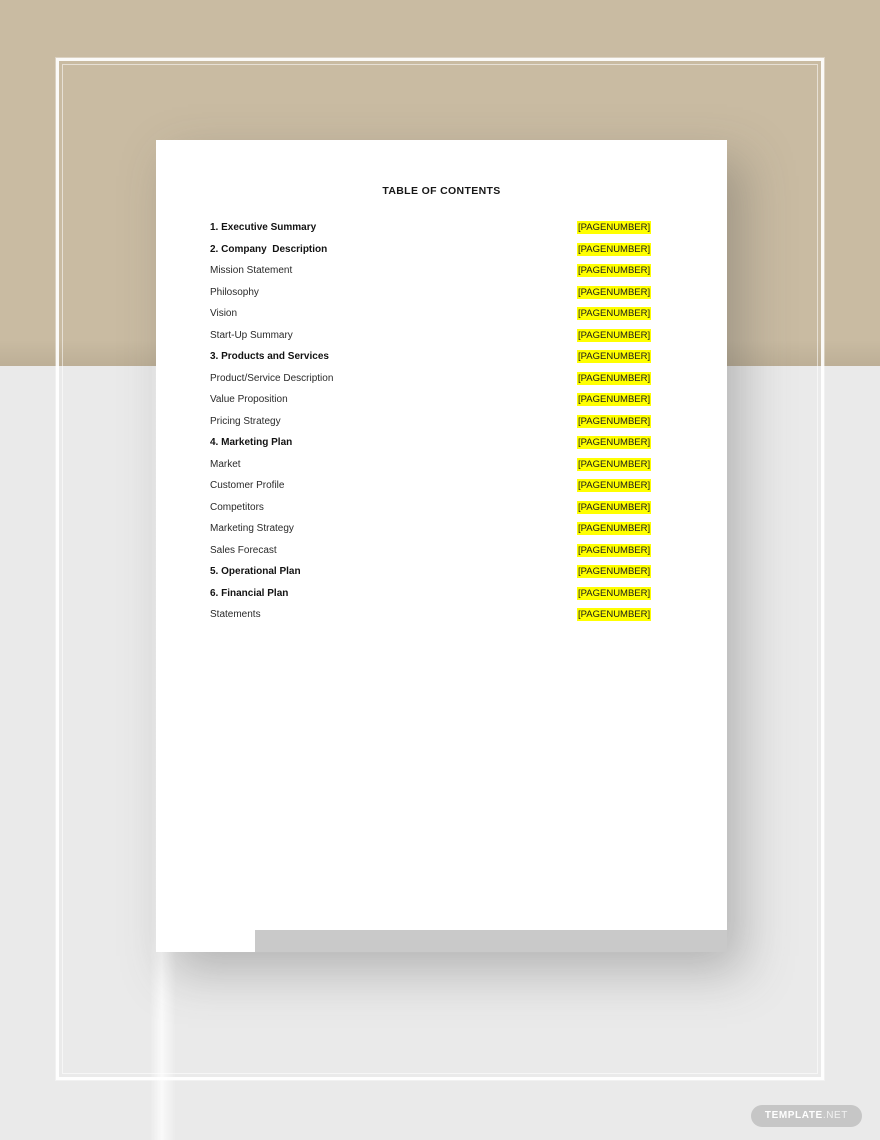 Image resolution: width=880 pixels, height=1140 pixels. I want to click on toc-entry-label: 1. Executive Summary, so click(263, 227).